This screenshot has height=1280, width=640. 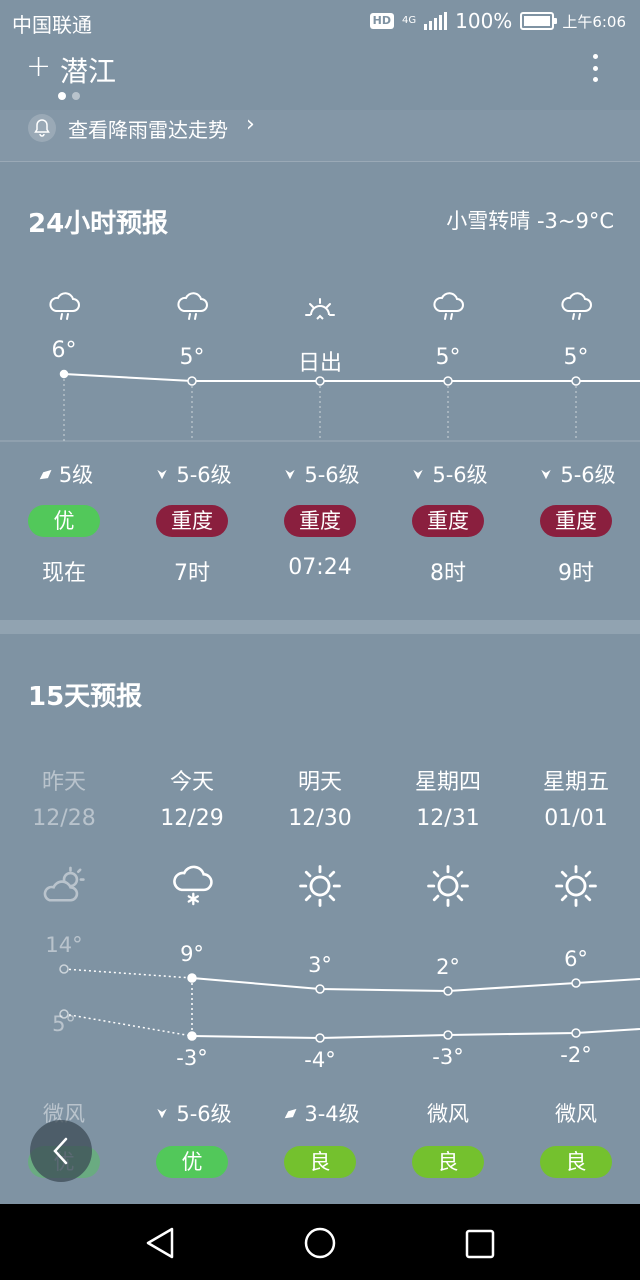 What do you see at coordinates (192, 919) in the screenshot?
I see `day-column: 今天 12/29 9° -3° 5-6级优` at bounding box center [192, 919].